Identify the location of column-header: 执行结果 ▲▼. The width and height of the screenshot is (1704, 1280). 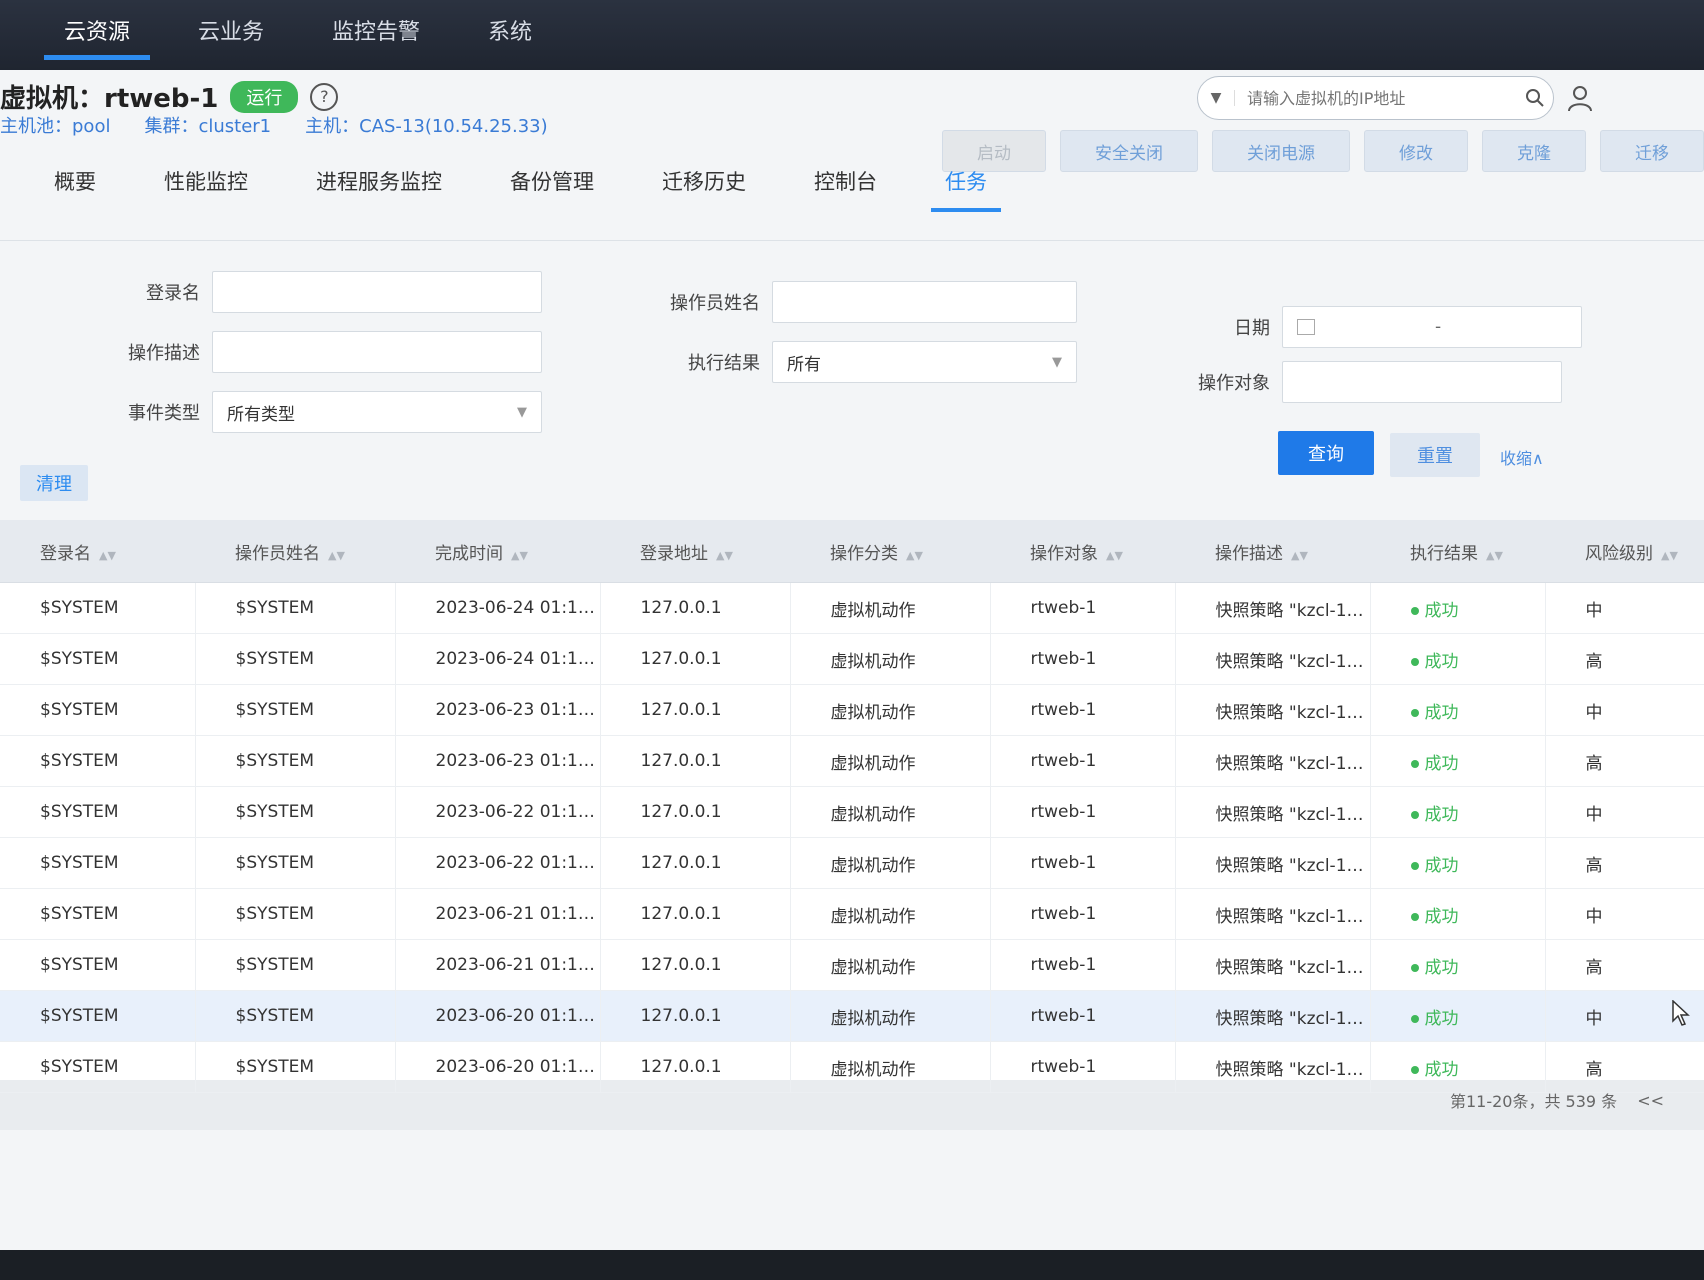
(1457, 551).